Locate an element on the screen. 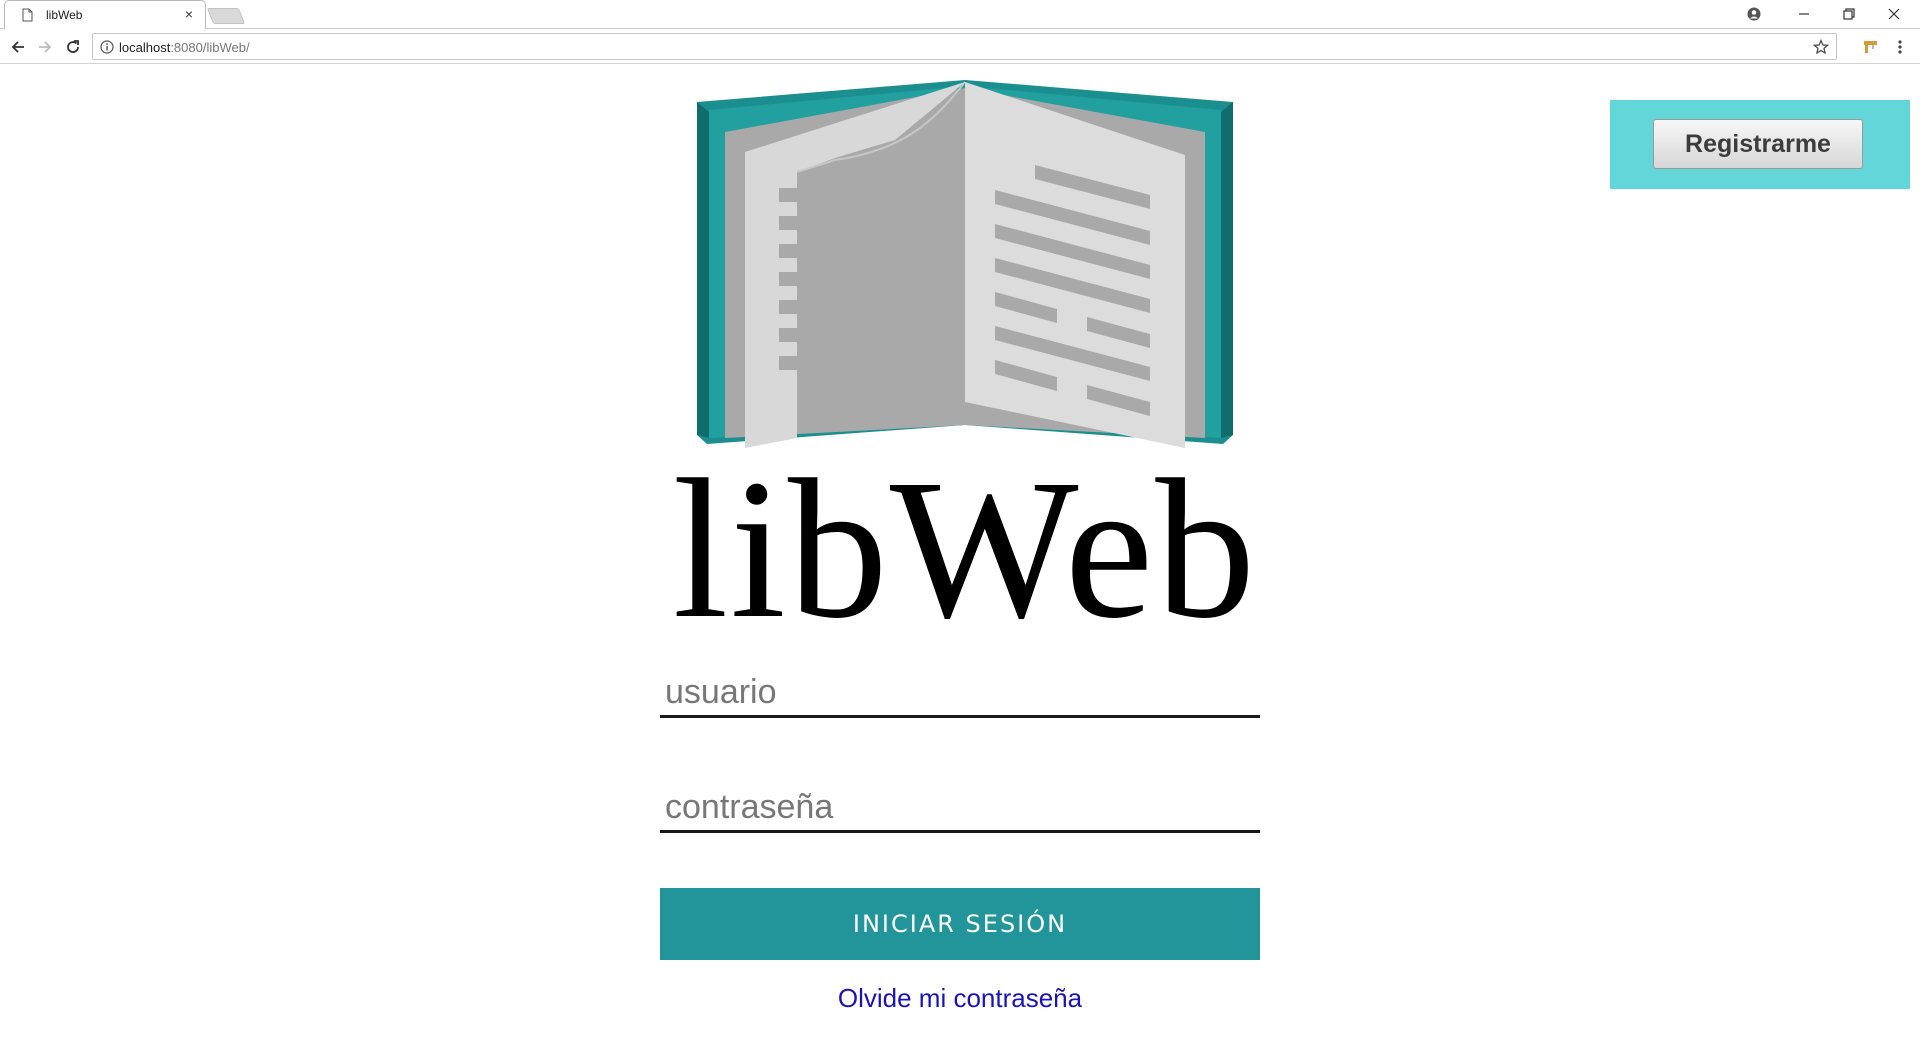 This screenshot has height=1037, width=1920. browser-toolbar: localhost:8080/libWeb/ is located at coordinates (960, 47).